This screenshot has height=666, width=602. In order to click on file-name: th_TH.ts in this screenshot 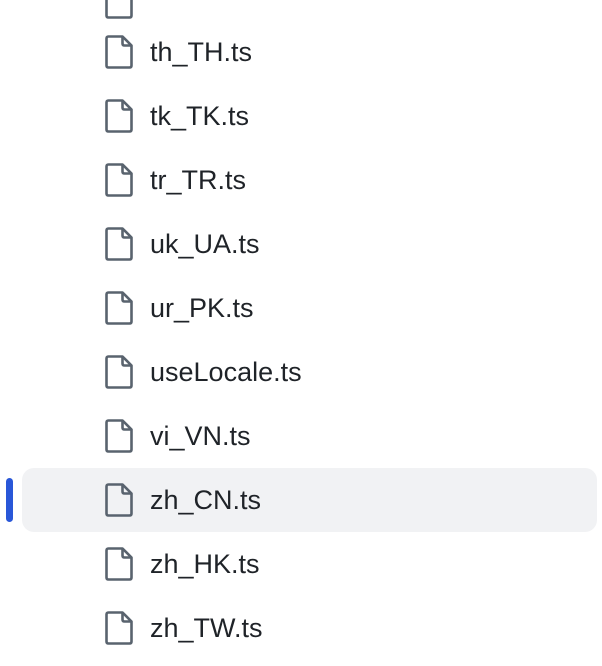, I will do `click(201, 52)`.